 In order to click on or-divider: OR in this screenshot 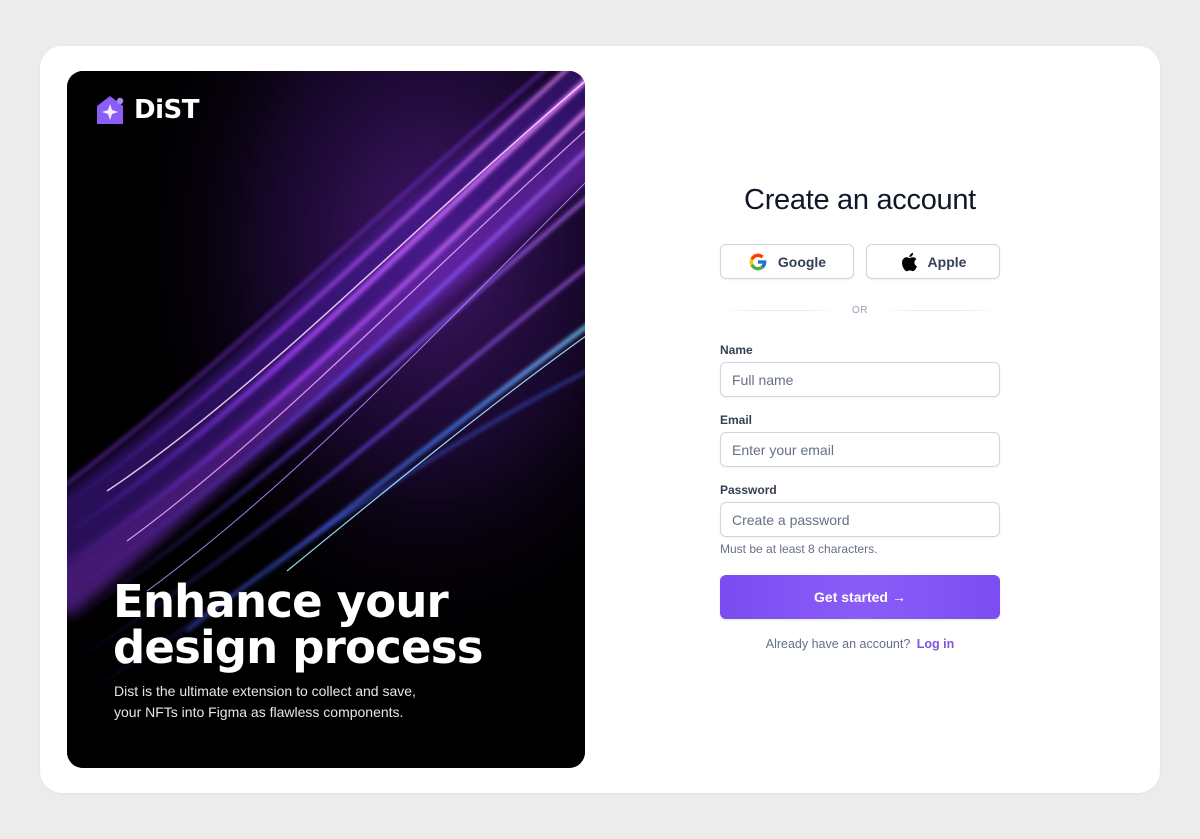, I will do `click(860, 310)`.